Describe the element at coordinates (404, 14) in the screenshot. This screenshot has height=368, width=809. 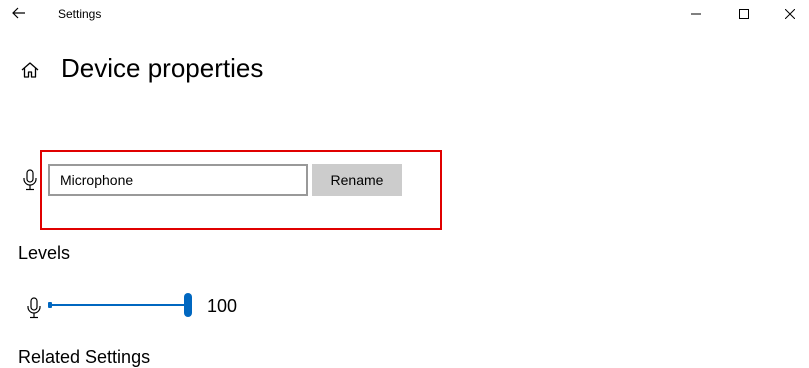
I see `title-bar: Settings` at that location.